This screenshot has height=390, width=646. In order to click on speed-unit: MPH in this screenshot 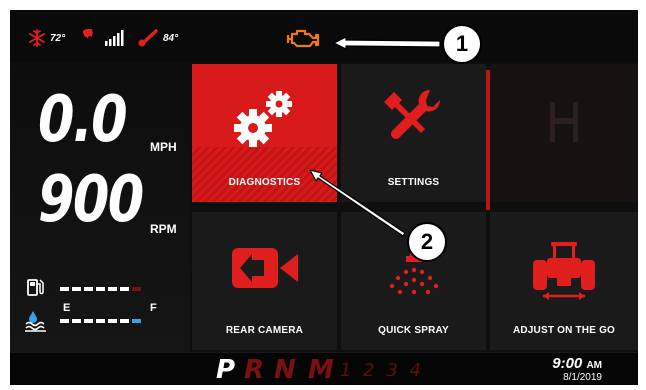, I will do `click(163, 147)`.